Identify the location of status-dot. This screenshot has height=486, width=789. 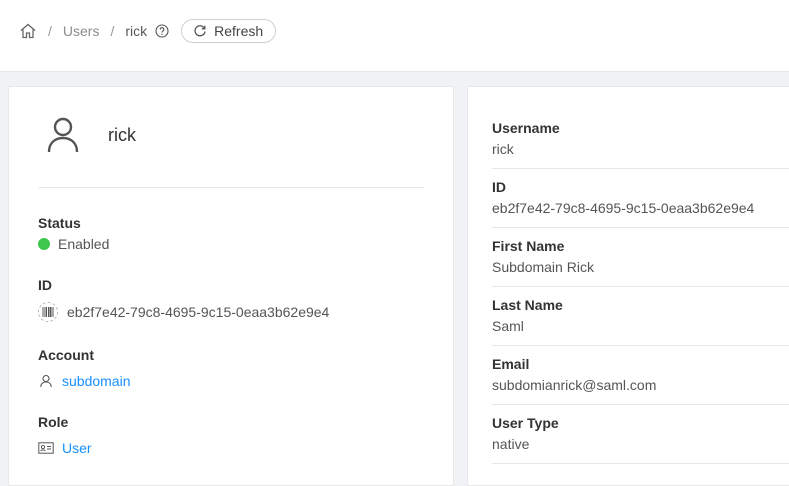
(44, 244).